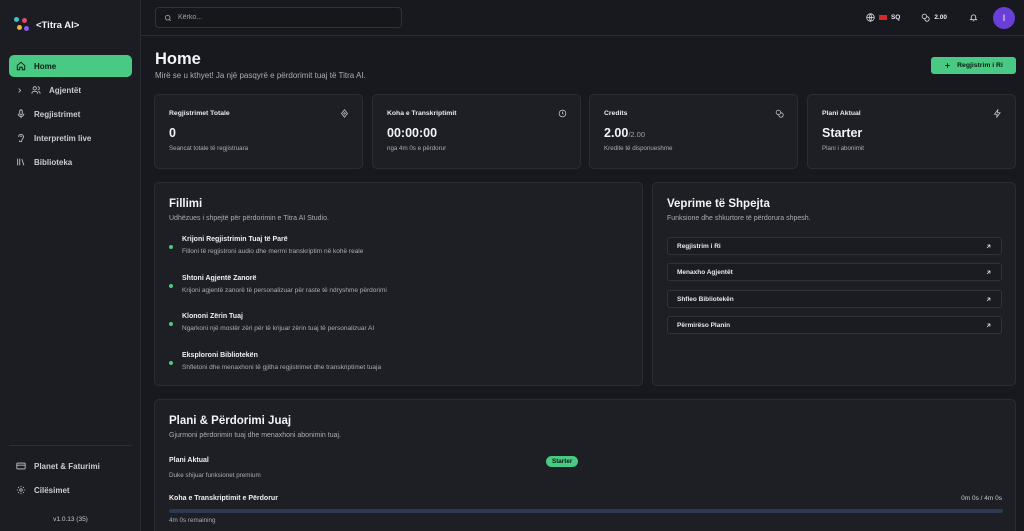 Image resolution: width=1024 pixels, height=531 pixels. Describe the element at coordinates (70, 445) in the screenshot. I see `sidebar-divider` at that location.